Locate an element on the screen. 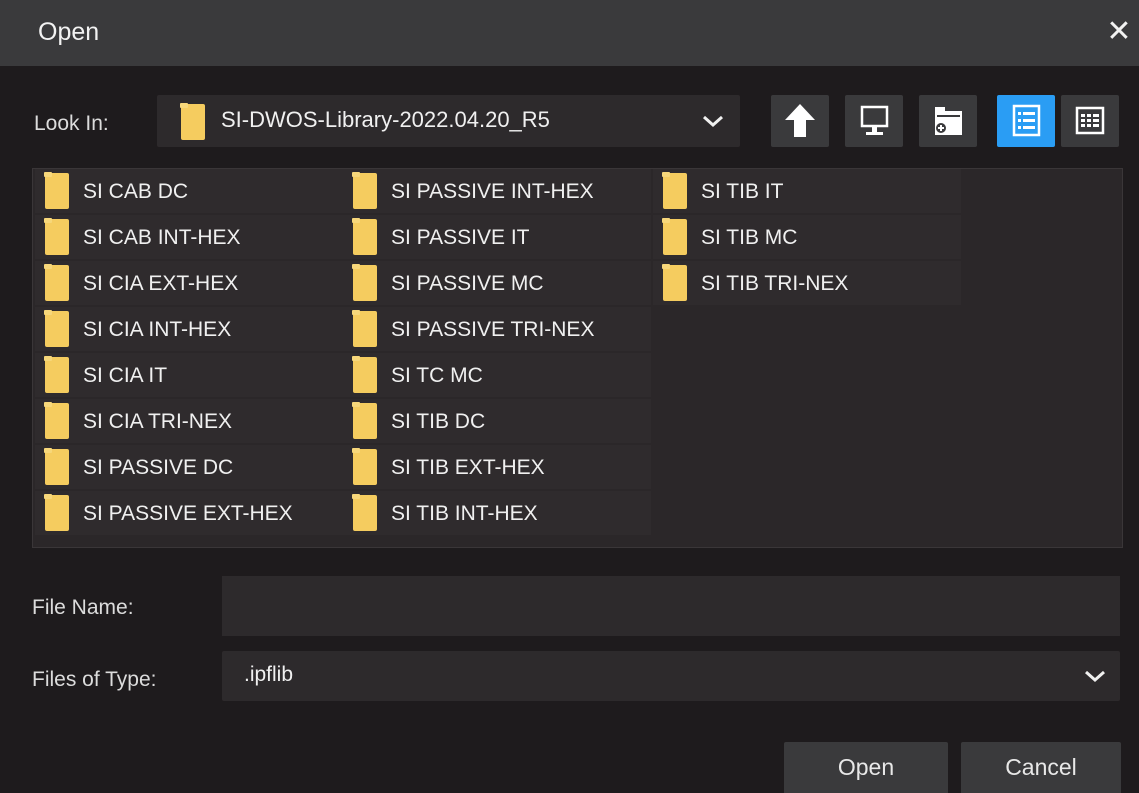 This screenshot has height=793, width=1139. list-view-button is located at coordinates (1026, 121).